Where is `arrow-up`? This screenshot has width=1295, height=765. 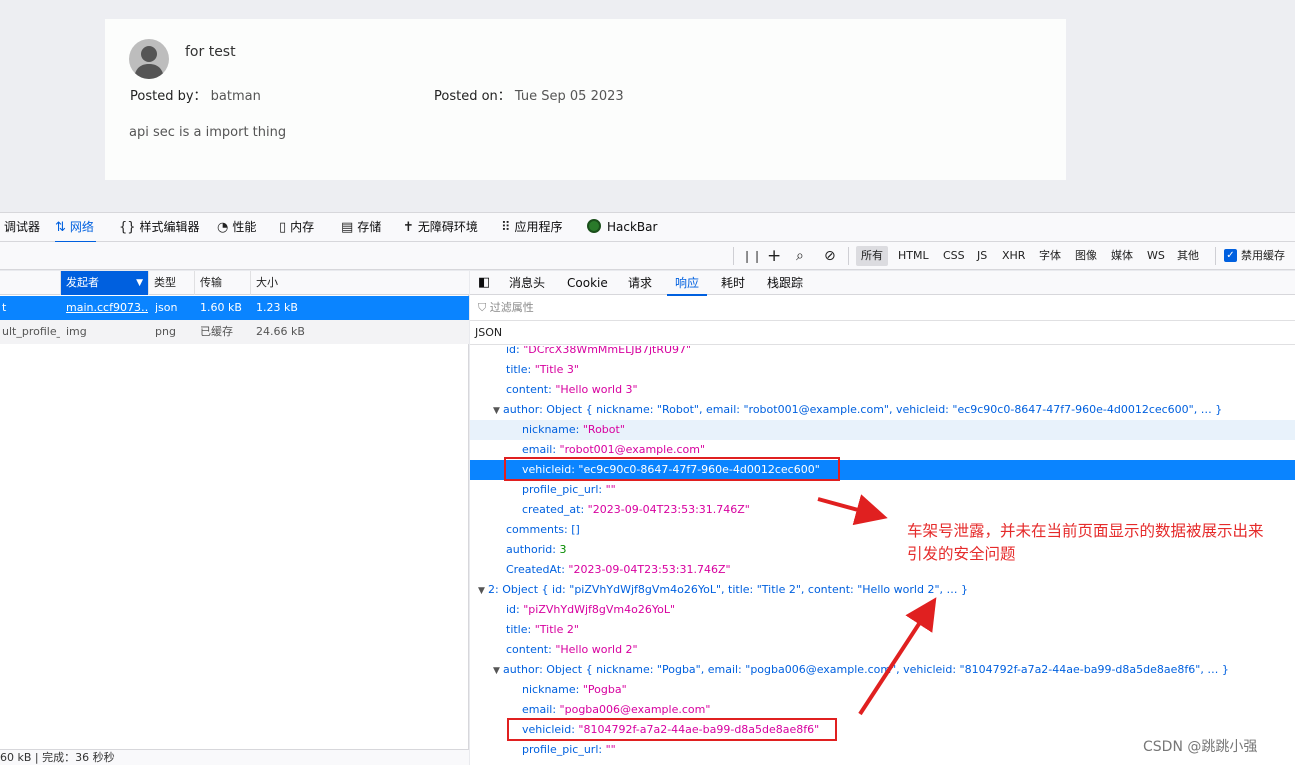
arrow-up is located at coordinates (897, 656).